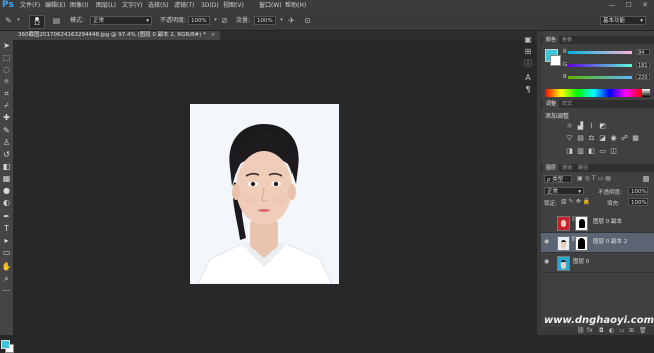 The width and height of the screenshot is (654, 353). What do you see at coordinates (643, 330) in the screenshot?
I see `trash-icon: 🗑` at bounding box center [643, 330].